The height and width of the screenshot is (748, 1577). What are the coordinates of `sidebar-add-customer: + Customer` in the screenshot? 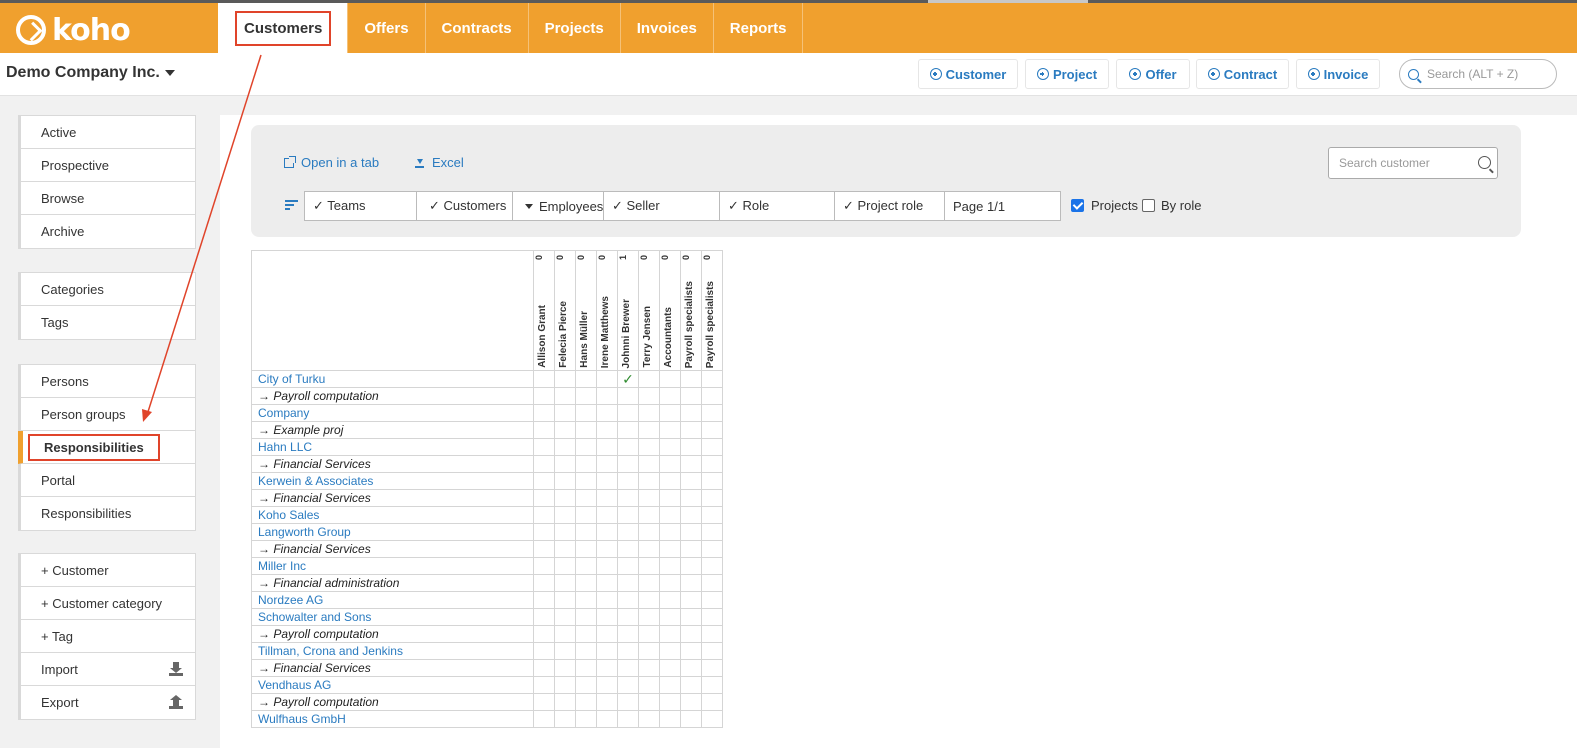 It's located at (108, 570).